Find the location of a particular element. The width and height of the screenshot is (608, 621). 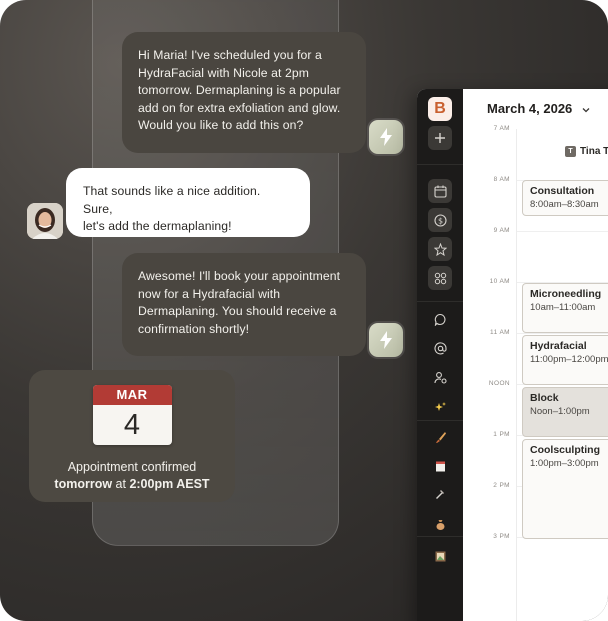

at-sign-icon is located at coordinates (440, 348).